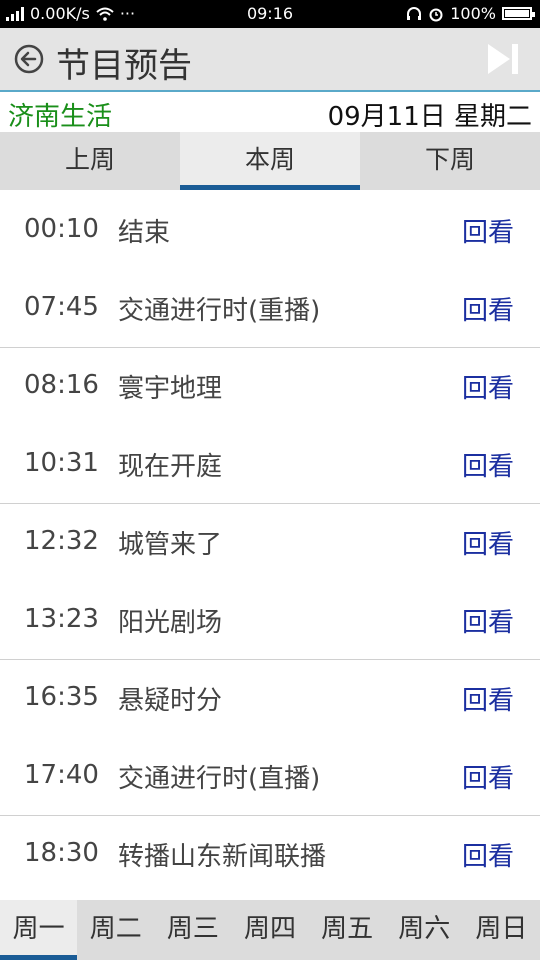 This screenshot has width=540, height=960. What do you see at coordinates (61, 853) in the screenshot?
I see `program-time: 18:30` at bounding box center [61, 853].